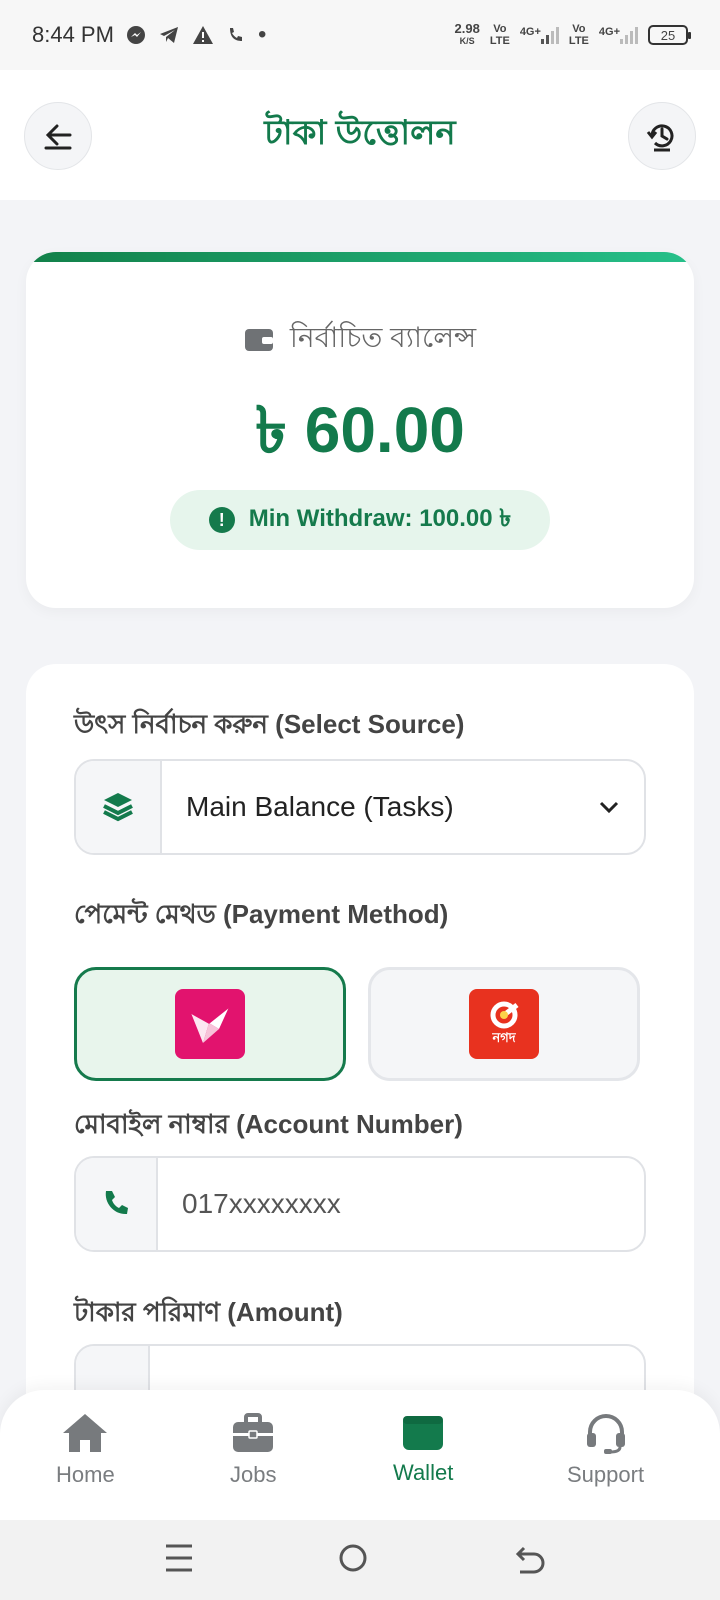 The width and height of the screenshot is (720, 1600). I want to click on nagad-option: নগদ, so click(504, 1024).